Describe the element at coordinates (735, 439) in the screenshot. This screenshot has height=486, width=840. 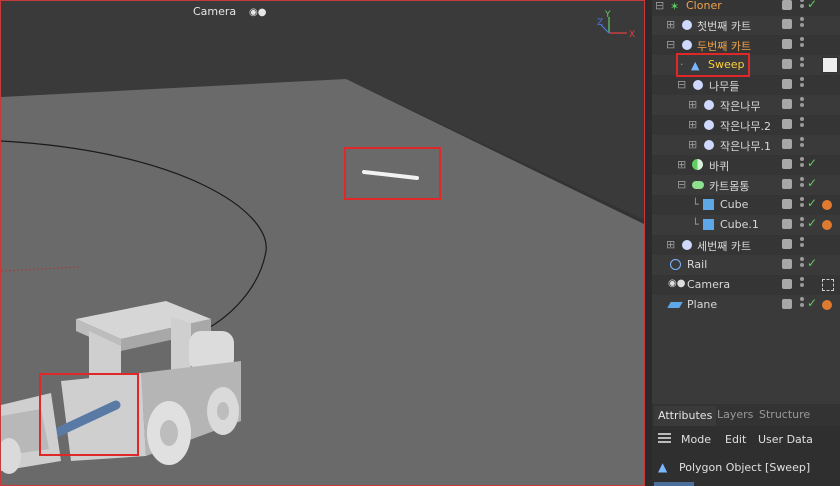
I see `menu-edit: Edit` at that location.